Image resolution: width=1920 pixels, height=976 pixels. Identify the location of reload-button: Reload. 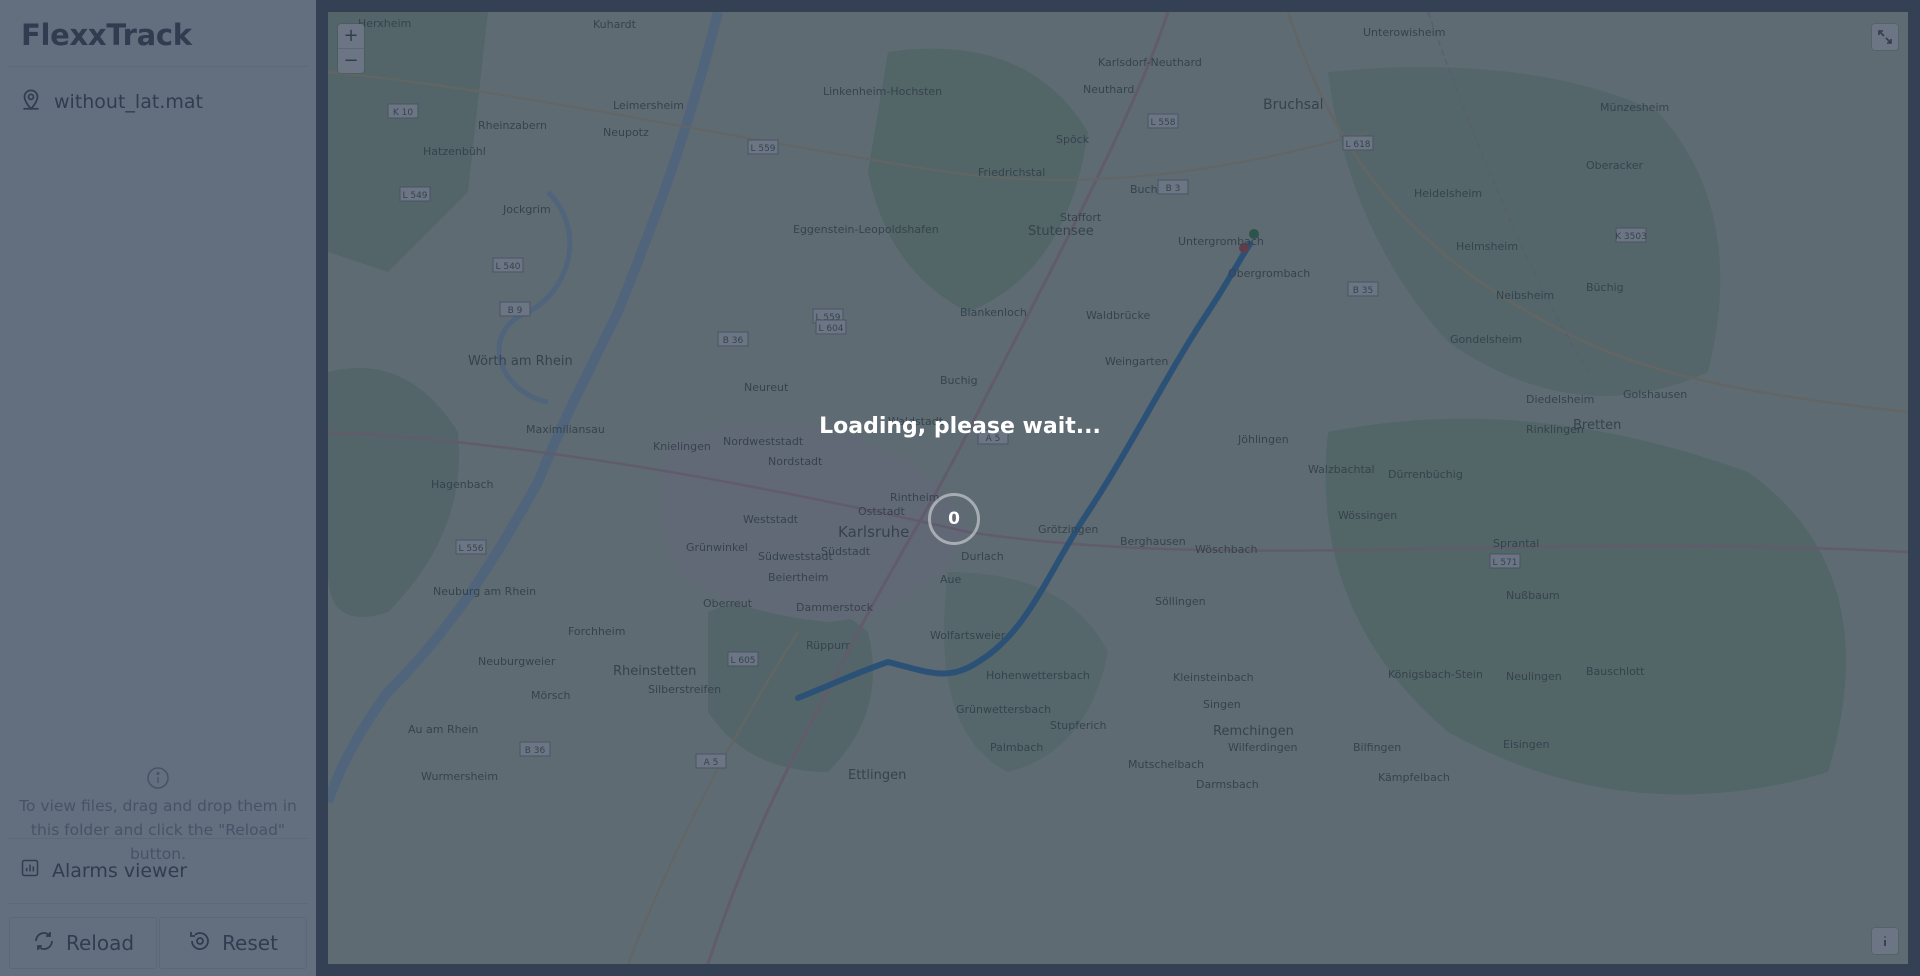
(83, 943).